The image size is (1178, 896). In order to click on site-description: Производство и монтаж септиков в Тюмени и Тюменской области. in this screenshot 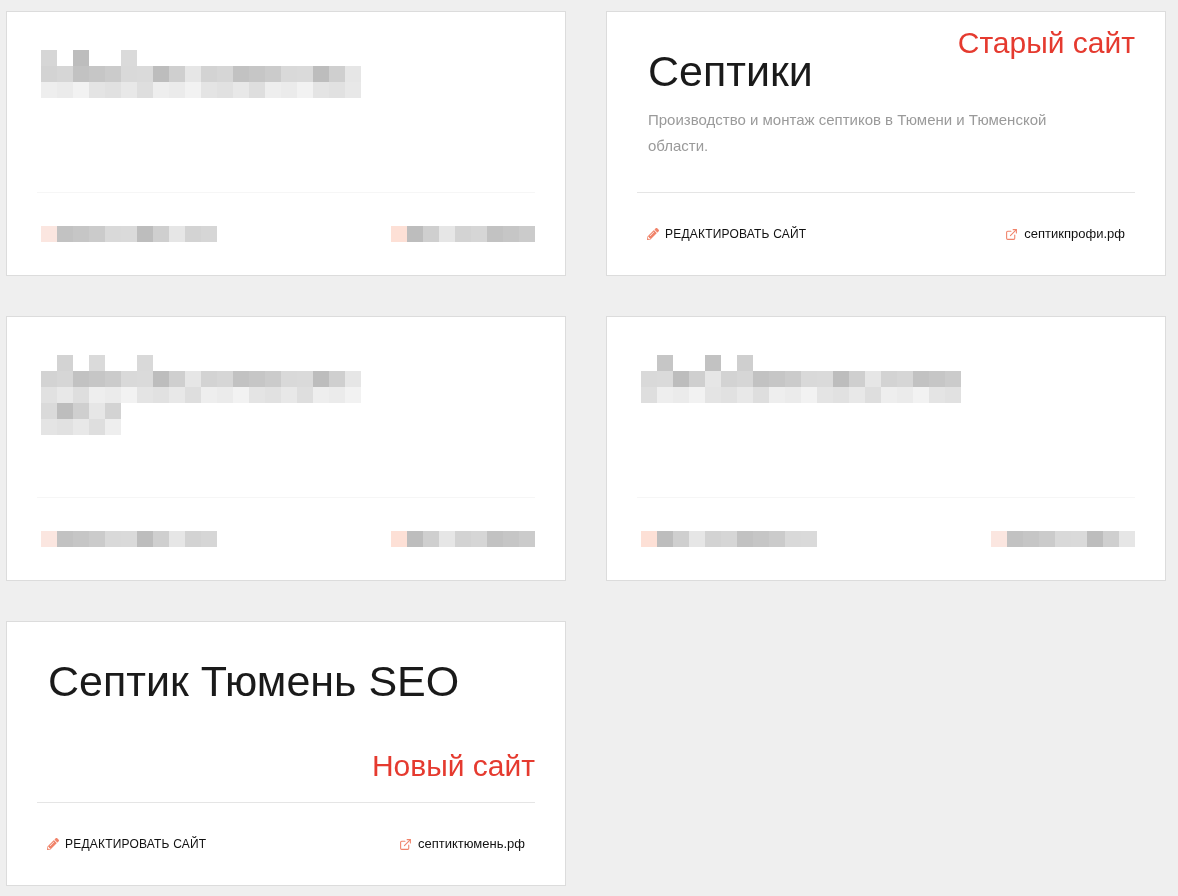, I will do `click(848, 133)`.